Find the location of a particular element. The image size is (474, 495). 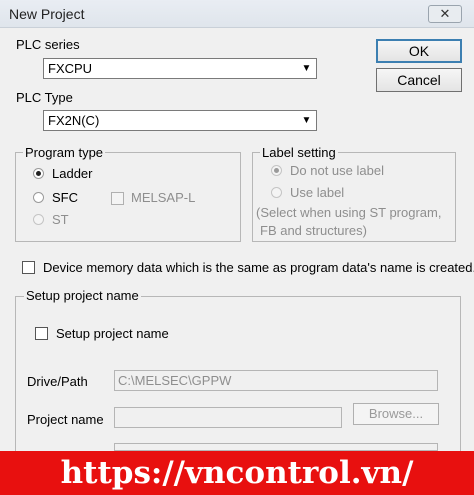

melsap-checkbox is located at coordinates (117, 198).